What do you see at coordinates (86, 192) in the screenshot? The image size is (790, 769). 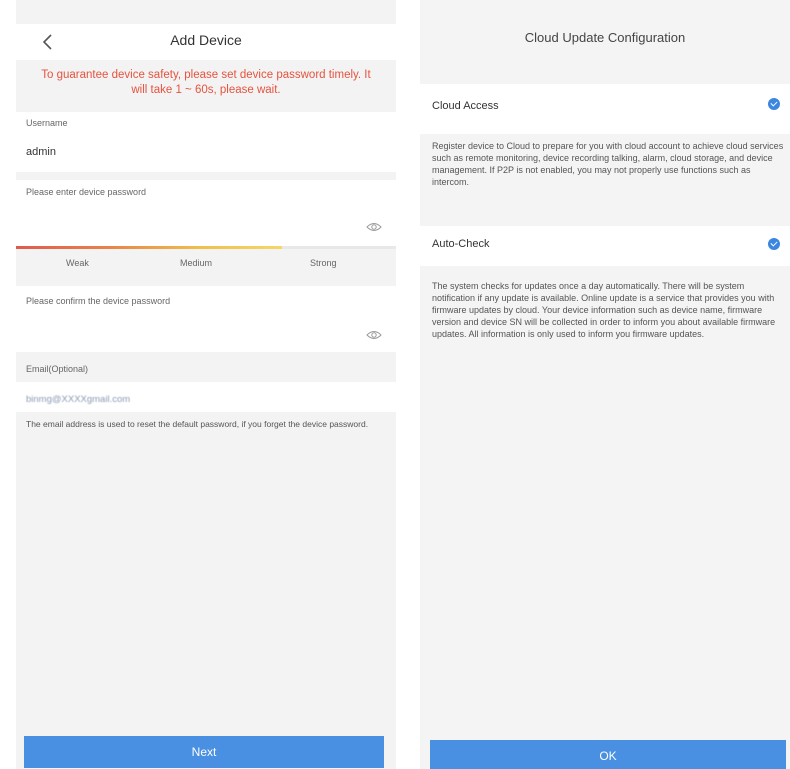 I see `password-placeholder: Please enter device password` at bounding box center [86, 192].